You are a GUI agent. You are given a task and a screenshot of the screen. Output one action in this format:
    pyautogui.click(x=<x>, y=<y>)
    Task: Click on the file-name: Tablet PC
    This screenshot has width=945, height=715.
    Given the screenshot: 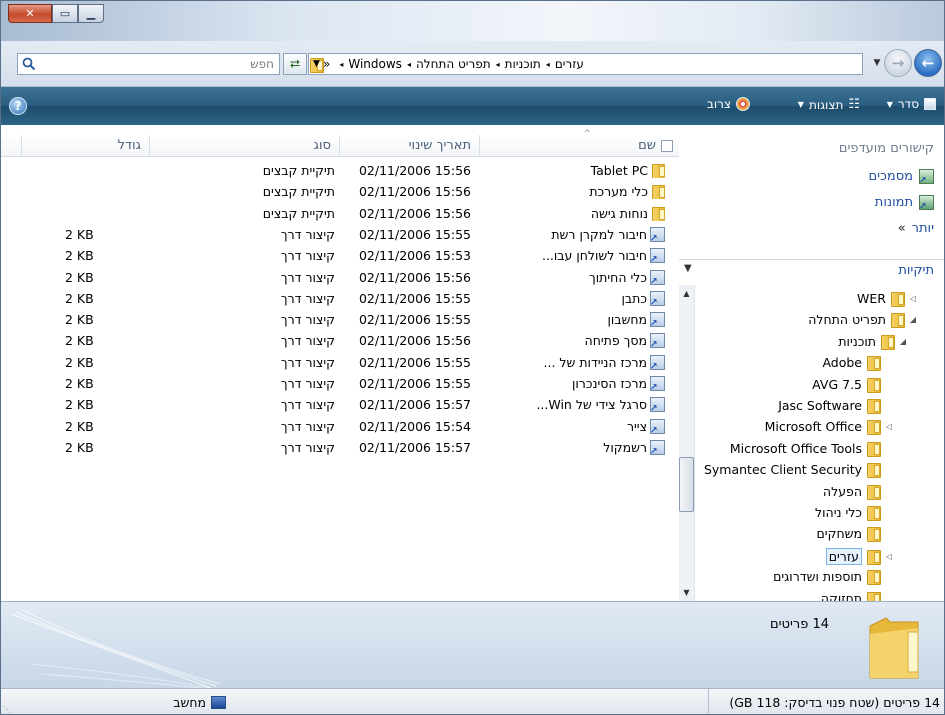 What is the action you would take?
    pyautogui.click(x=572, y=170)
    